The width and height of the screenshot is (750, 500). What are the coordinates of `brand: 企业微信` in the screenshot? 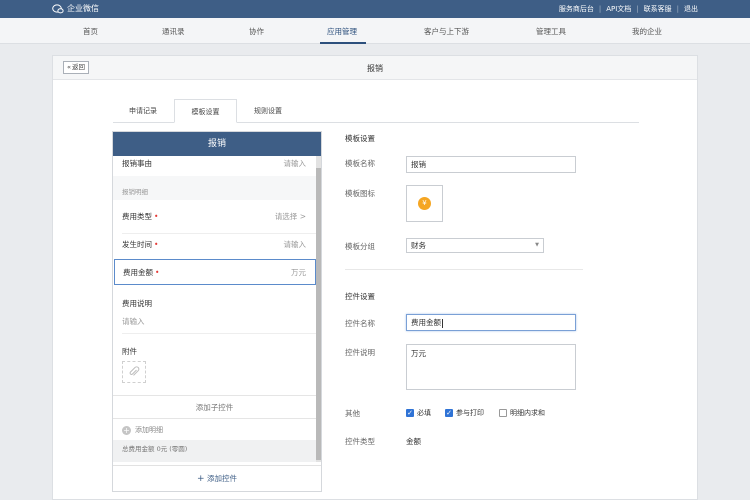 It's located at (75, 8).